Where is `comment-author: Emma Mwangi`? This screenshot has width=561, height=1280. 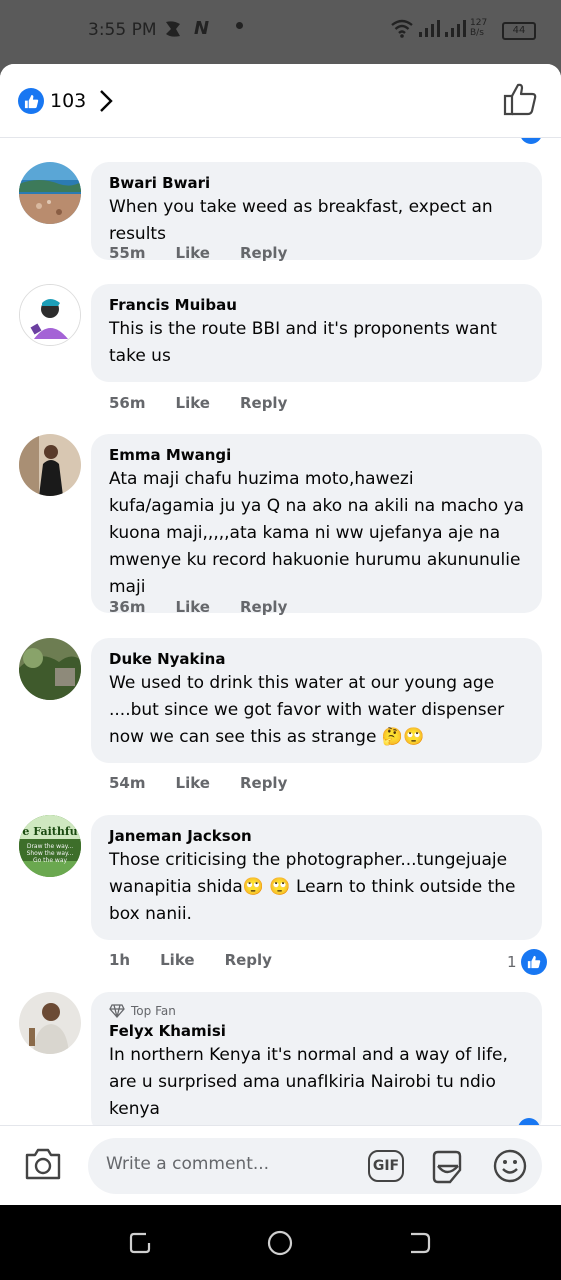
comment-author: Emma Mwangi is located at coordinates (316, 455).